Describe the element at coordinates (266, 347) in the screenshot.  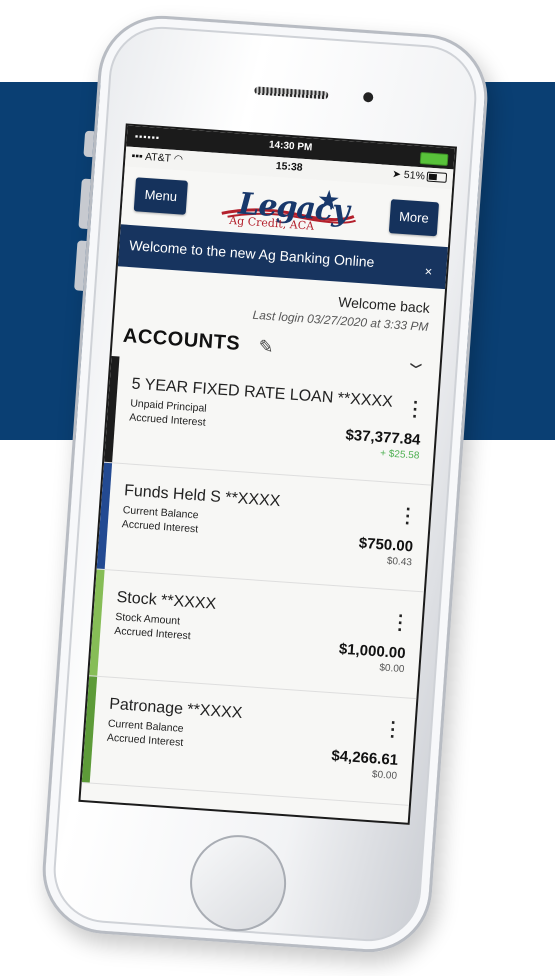
I see `edit-pencil-icon: ✎` at that location.